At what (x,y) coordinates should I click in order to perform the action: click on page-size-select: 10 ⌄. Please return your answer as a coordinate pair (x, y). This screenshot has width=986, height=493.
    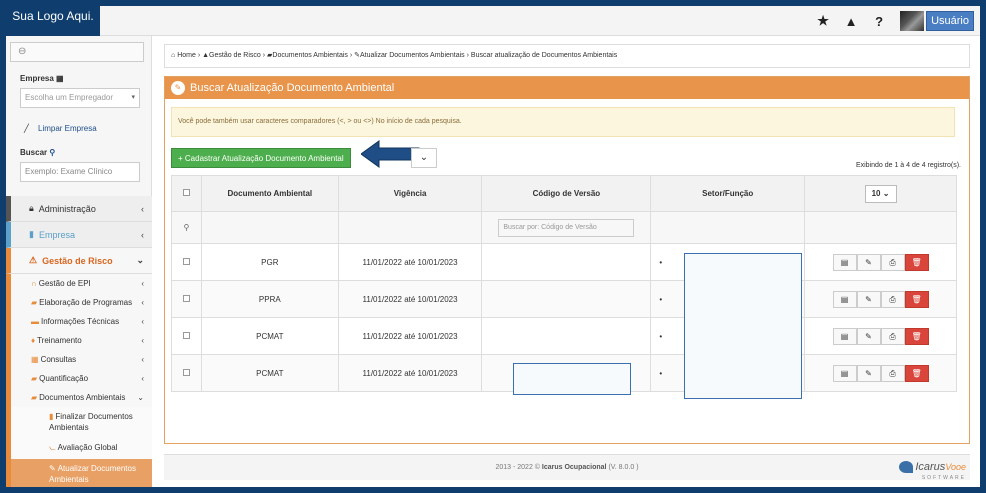
    Looking at the image, I should click on (880, 193).